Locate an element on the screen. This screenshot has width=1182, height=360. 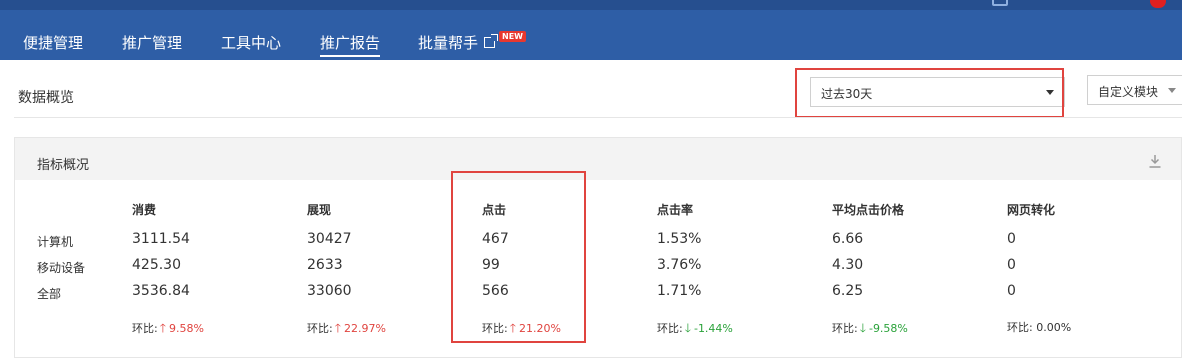
ratio-avg-cpc: 环比: 🡓 -9.58% is located at coordinates (870, 329).